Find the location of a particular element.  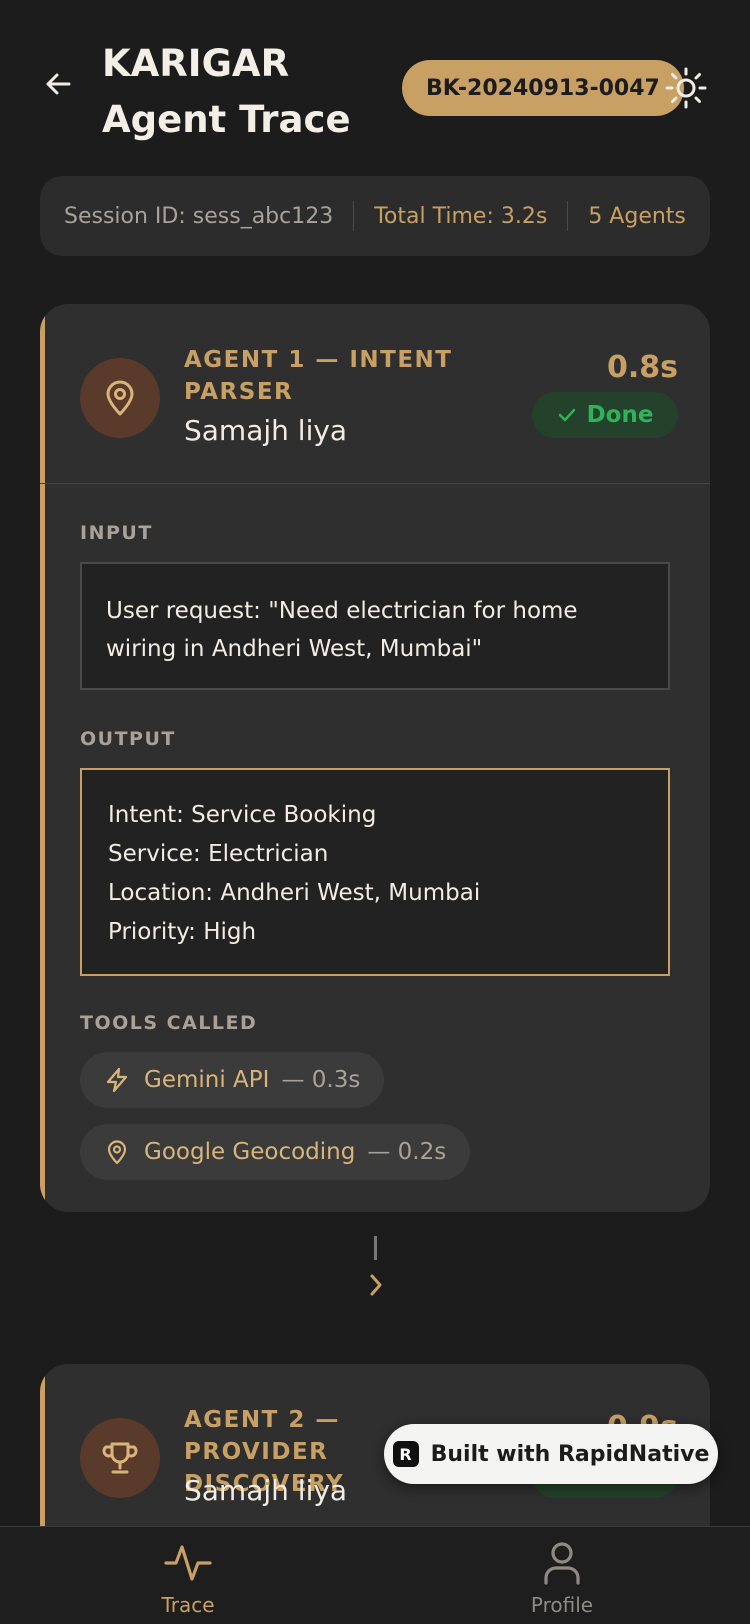

nav-label: Trace is located at coordinates (188, 1605).